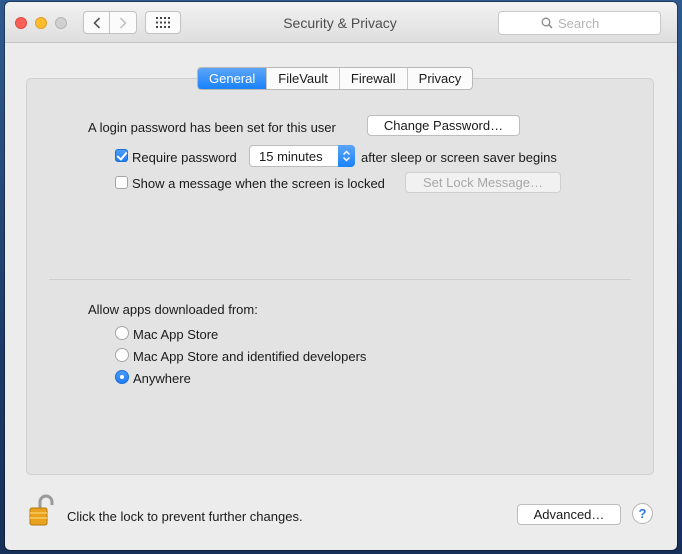 The image size is (682, 554). What do you see at coordinates (588, 23) in the screenshot?
I see `search-input` at bounding box center [588, 23].